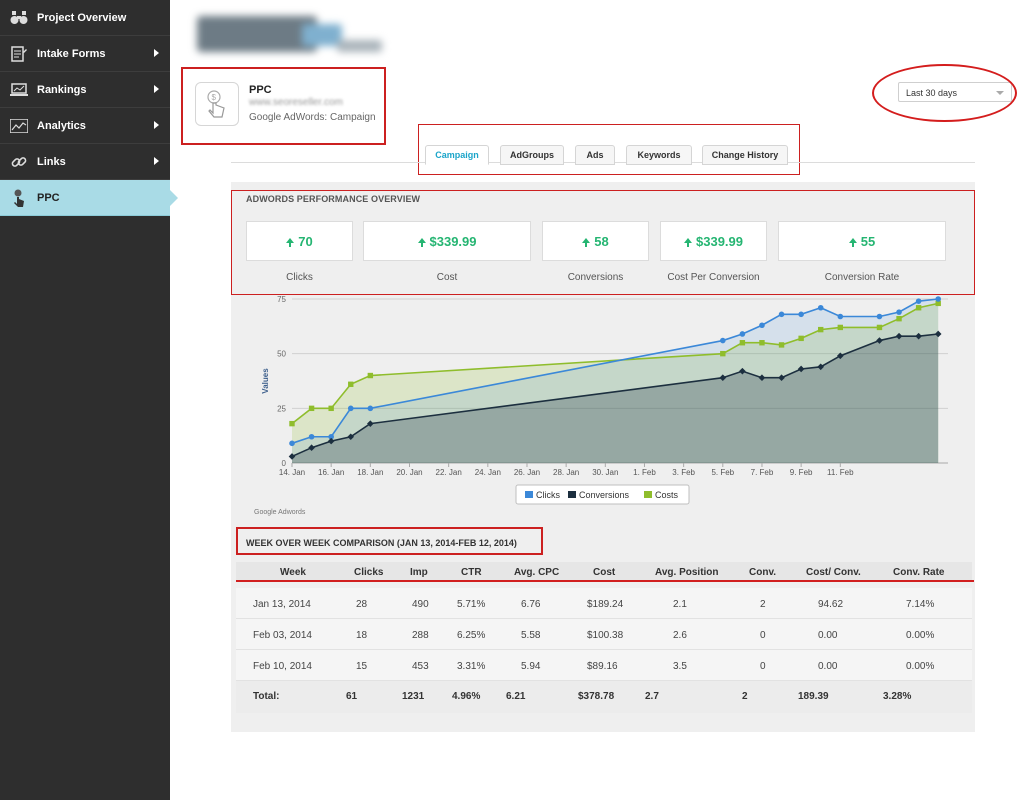 Image resolution: width=1024 pixels, height=800 pixels. What do you see at coordinates (763, 572) in the screenshot?
I see `column-header-conv: Conv.` at bounding box center [763, 572].